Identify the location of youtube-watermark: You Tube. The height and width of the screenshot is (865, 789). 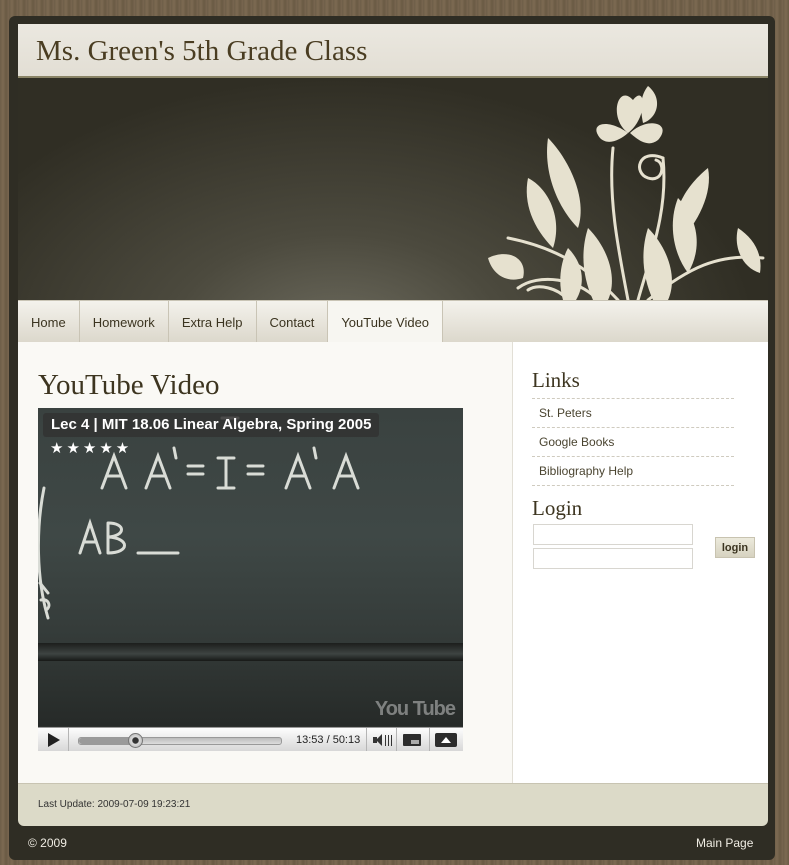
(415, 709).